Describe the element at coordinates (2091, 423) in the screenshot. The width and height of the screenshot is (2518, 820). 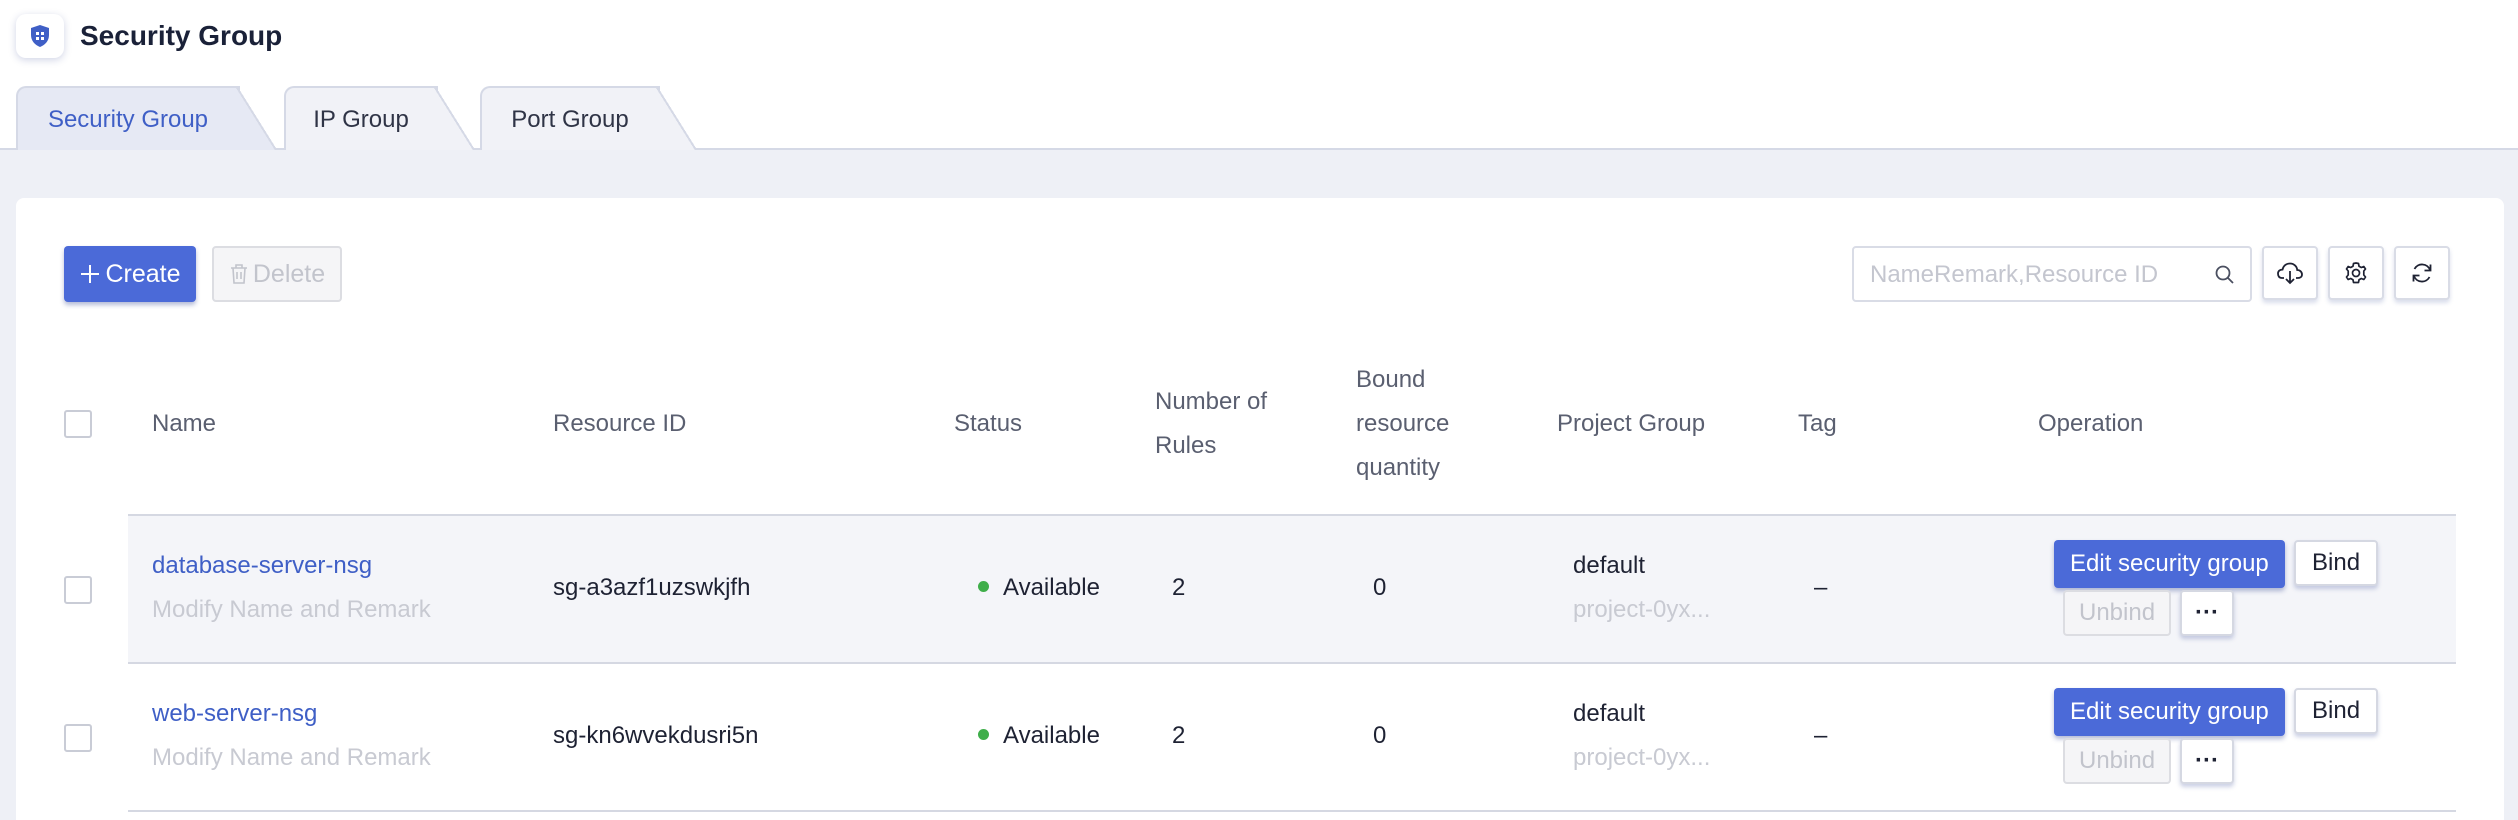
I see `column-header-operation: Operation` at that location.